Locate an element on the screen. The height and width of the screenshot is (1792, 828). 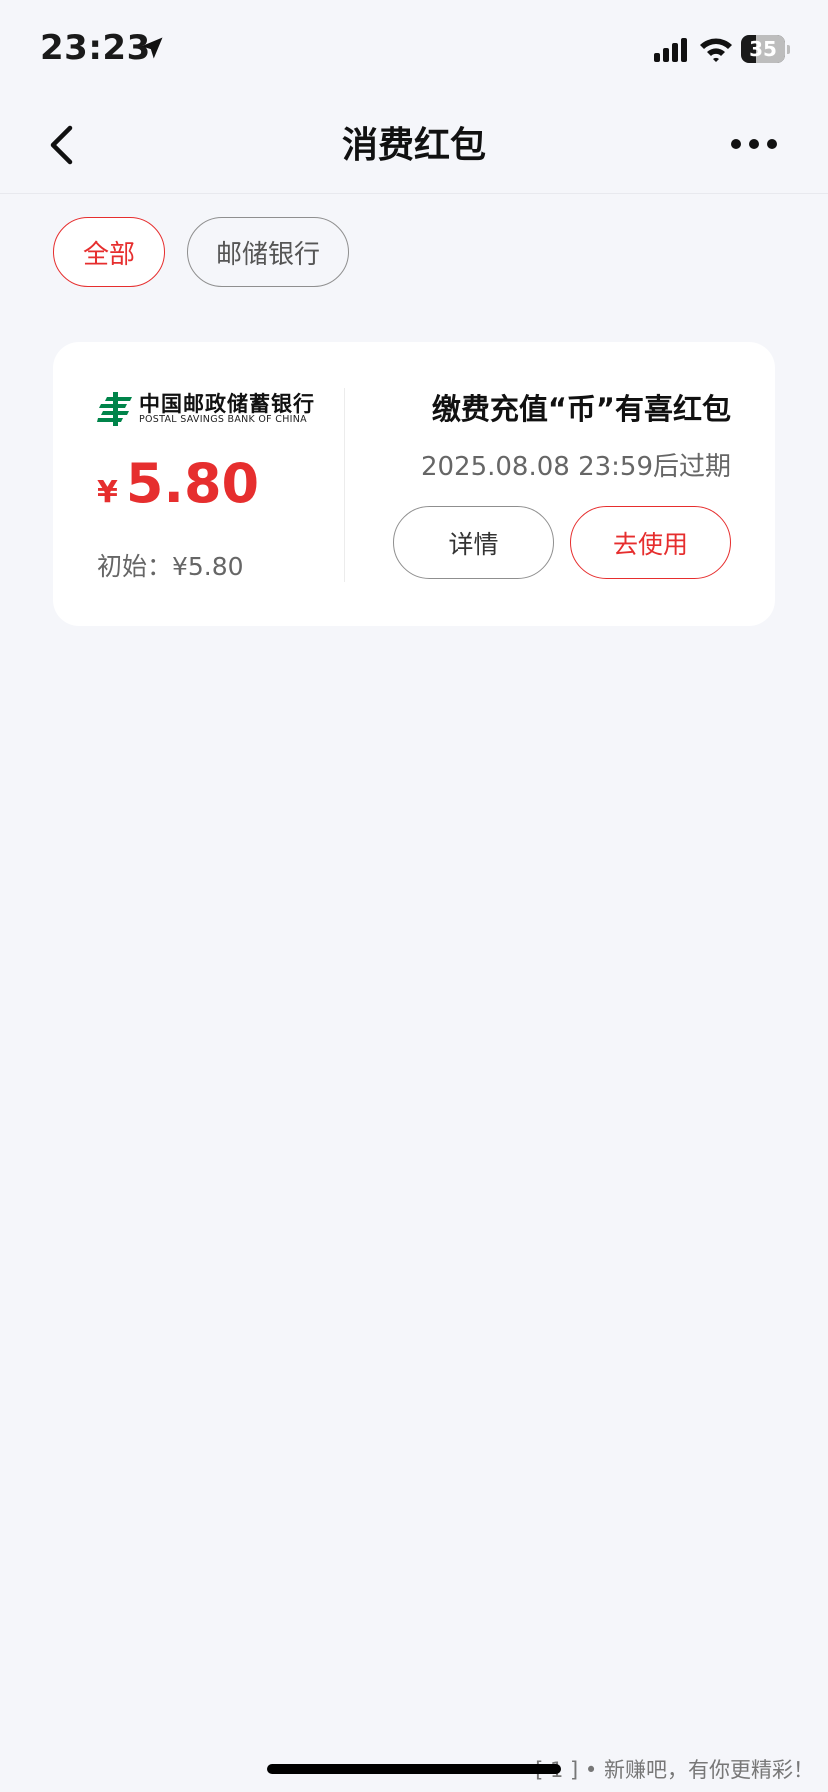
nav-bar: 消费红包 is located at coordinates (414, 146).